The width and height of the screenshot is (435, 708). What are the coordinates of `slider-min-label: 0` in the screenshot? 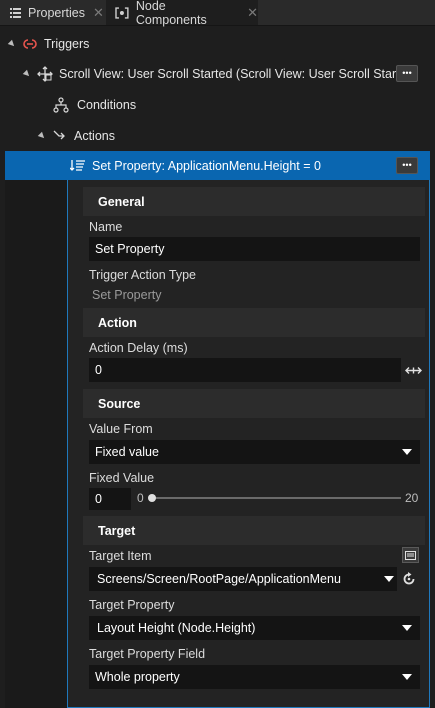 It's located at (140, 498).